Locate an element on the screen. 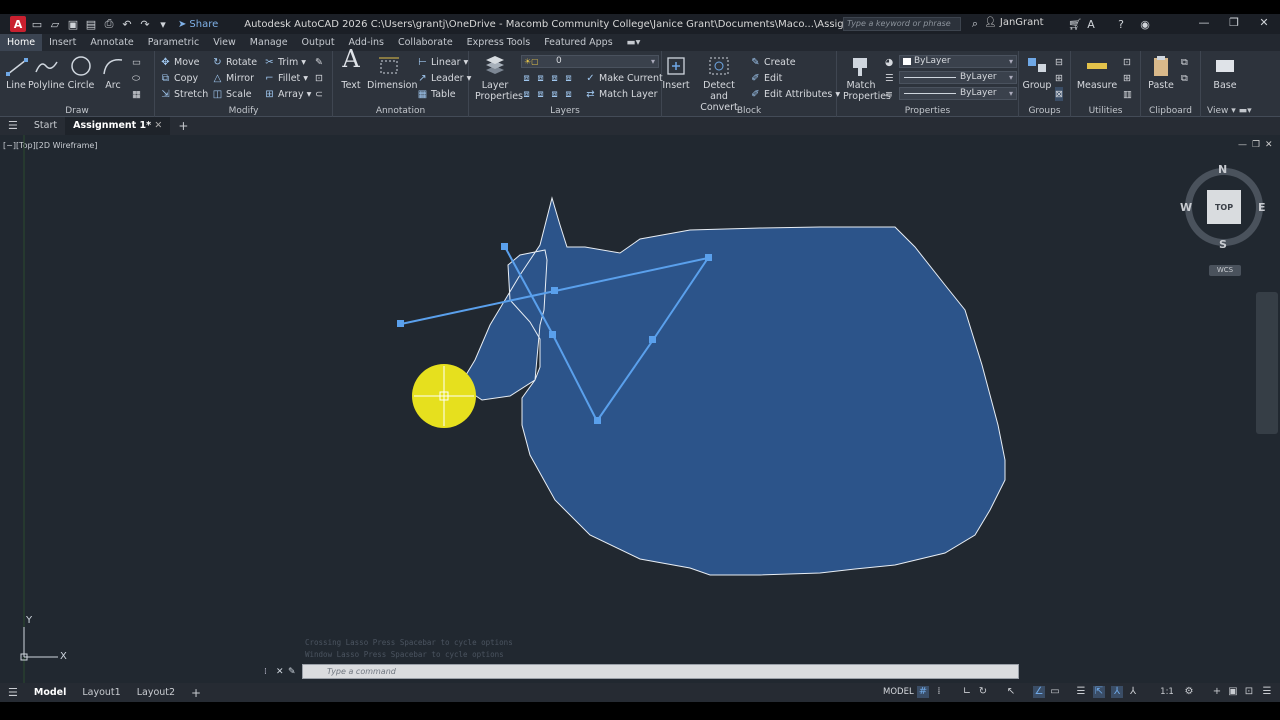 The height and width of the screenshot is (720, 1280). clipboard-panel-label: Clipboard is located at coordinates (1170, 111).